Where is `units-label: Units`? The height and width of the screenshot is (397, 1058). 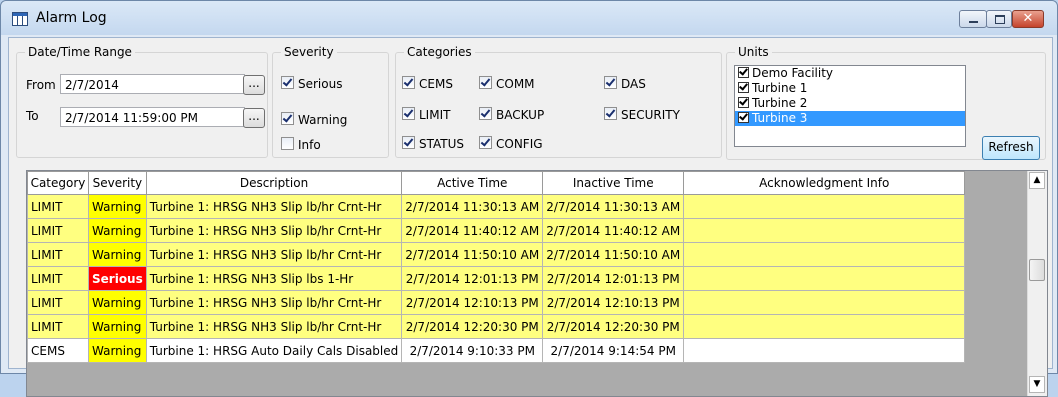 units-label: Units is located at coordinates (753, 52).